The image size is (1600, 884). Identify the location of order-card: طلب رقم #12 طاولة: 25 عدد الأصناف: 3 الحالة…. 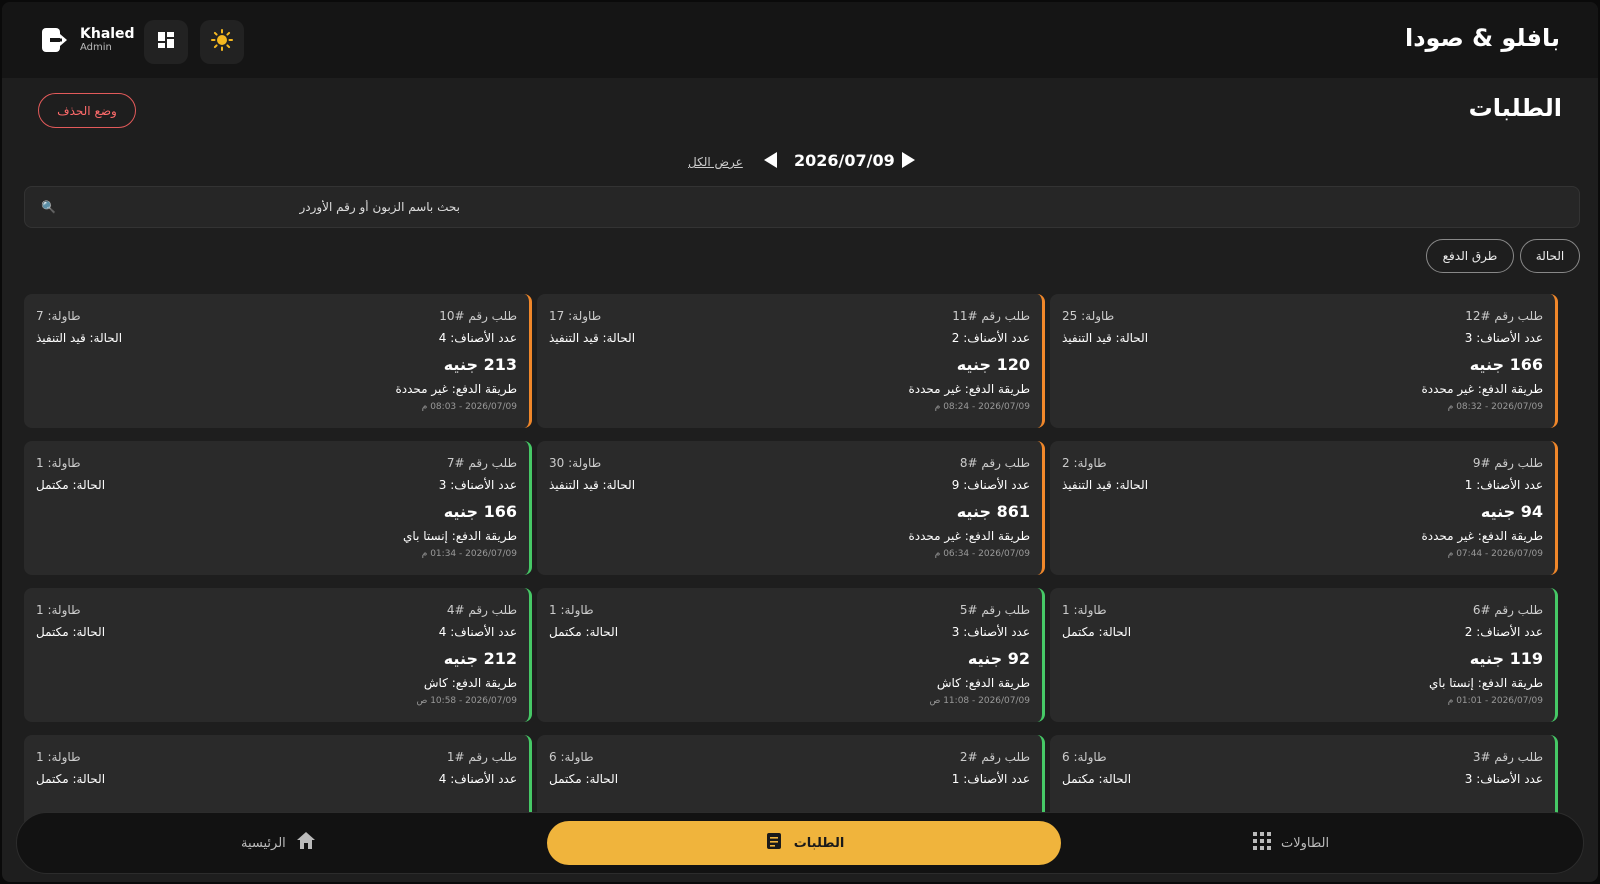
(1304, 361).